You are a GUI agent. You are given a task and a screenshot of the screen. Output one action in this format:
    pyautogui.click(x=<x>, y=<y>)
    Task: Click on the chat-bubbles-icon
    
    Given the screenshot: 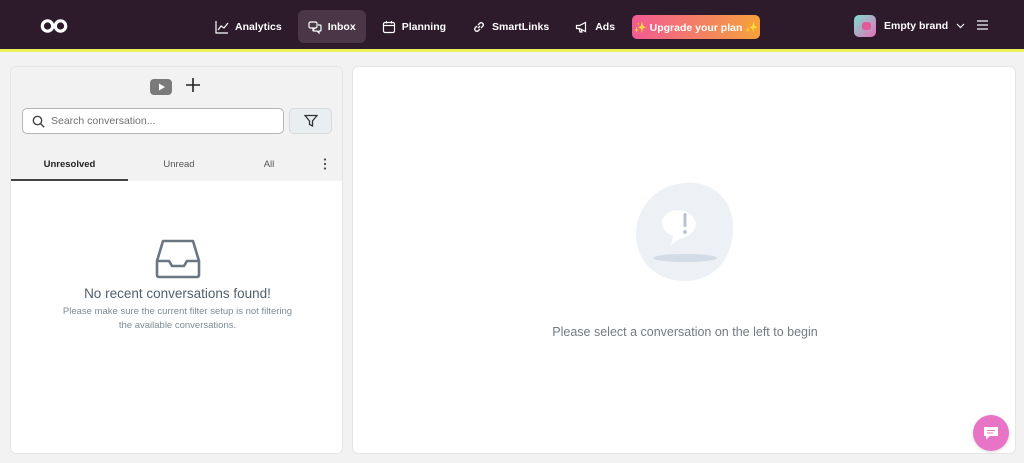 What is the action you would take?
    pyautogui.click(x=315, y=27)
    